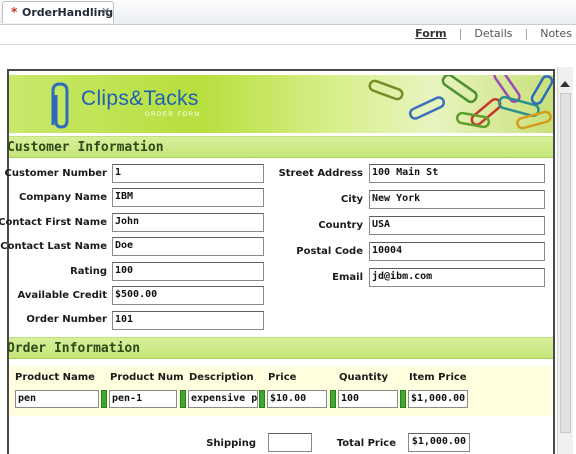 The height and width of the screenshot is (454, 576). What do you see at coordinates (290, 442) in the screenshot?
I see `shipping-field` at bounding box center [290, 442].